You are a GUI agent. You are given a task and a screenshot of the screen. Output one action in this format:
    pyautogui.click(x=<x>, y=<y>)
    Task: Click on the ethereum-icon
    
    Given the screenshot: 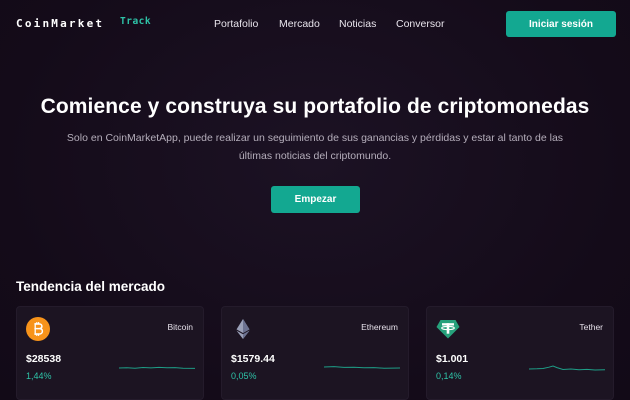 What is the action you would take?
    pyautogui.click(x=243, y=329)
    